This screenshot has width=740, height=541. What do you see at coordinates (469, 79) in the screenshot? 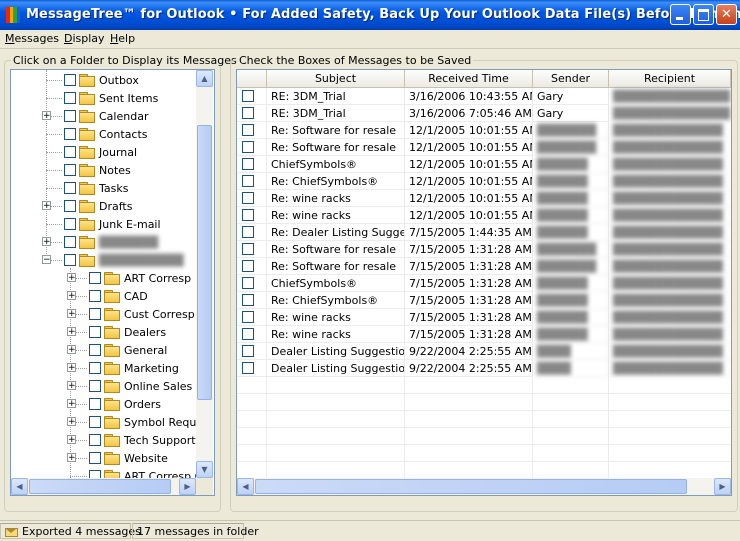
I see `column-header: Received Time` at bounding box center [469, 79].